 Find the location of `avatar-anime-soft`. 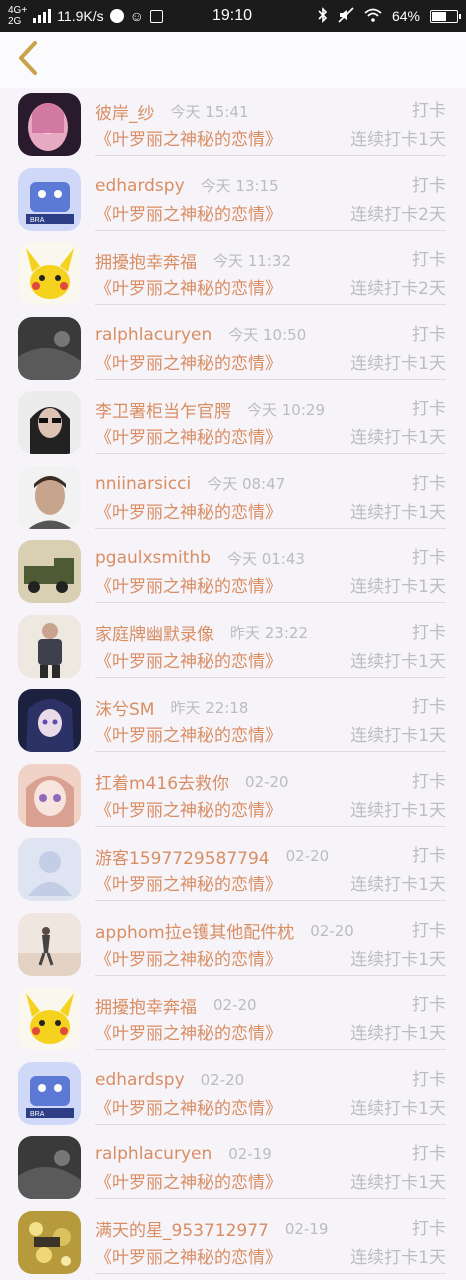

avatar-anime-soft is located at coordinates (49, 795).